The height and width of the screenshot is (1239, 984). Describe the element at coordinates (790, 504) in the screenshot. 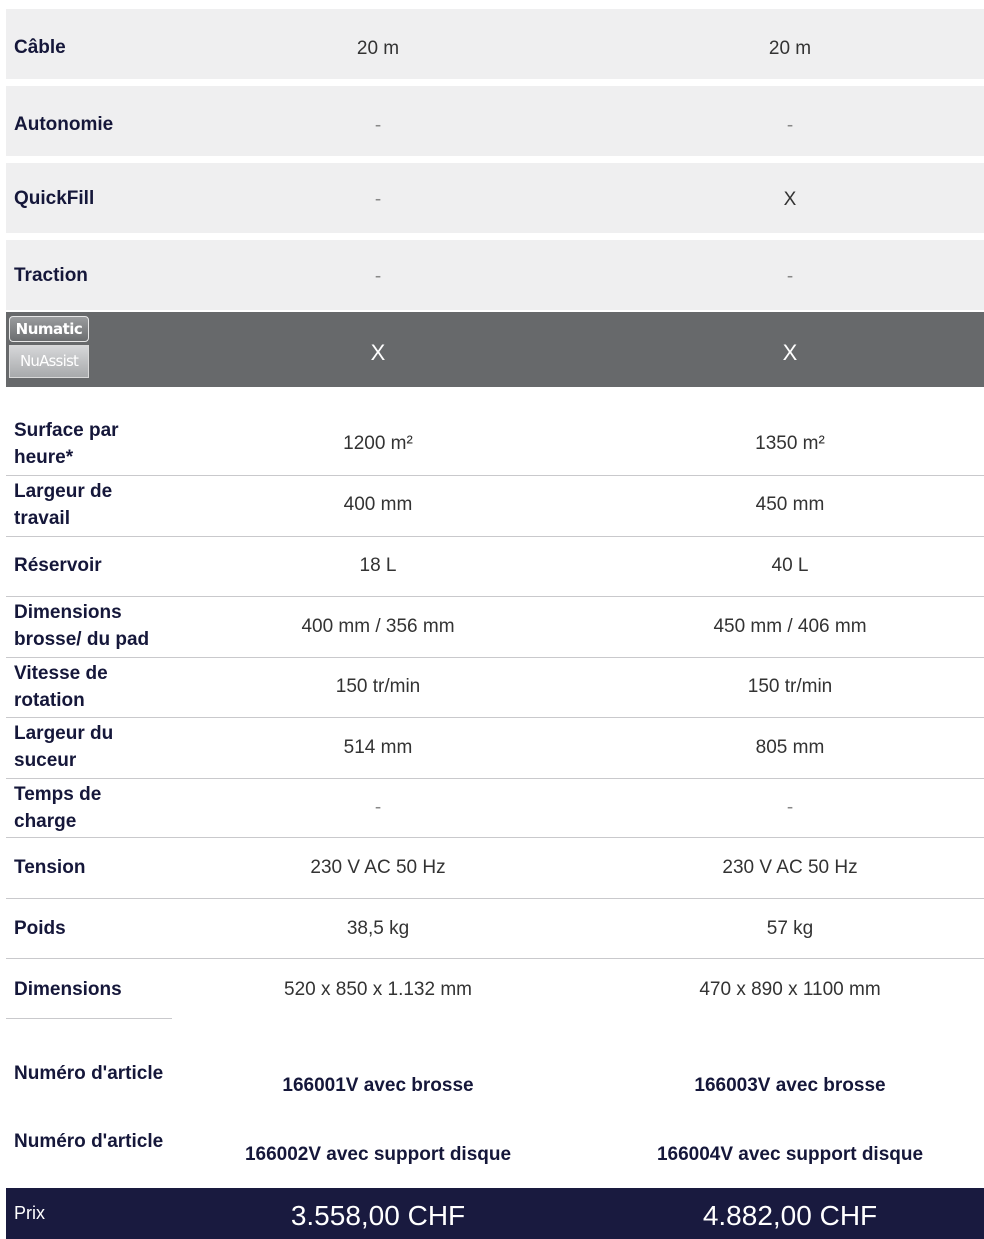

I see `spec-value: 450 mm` at that location.